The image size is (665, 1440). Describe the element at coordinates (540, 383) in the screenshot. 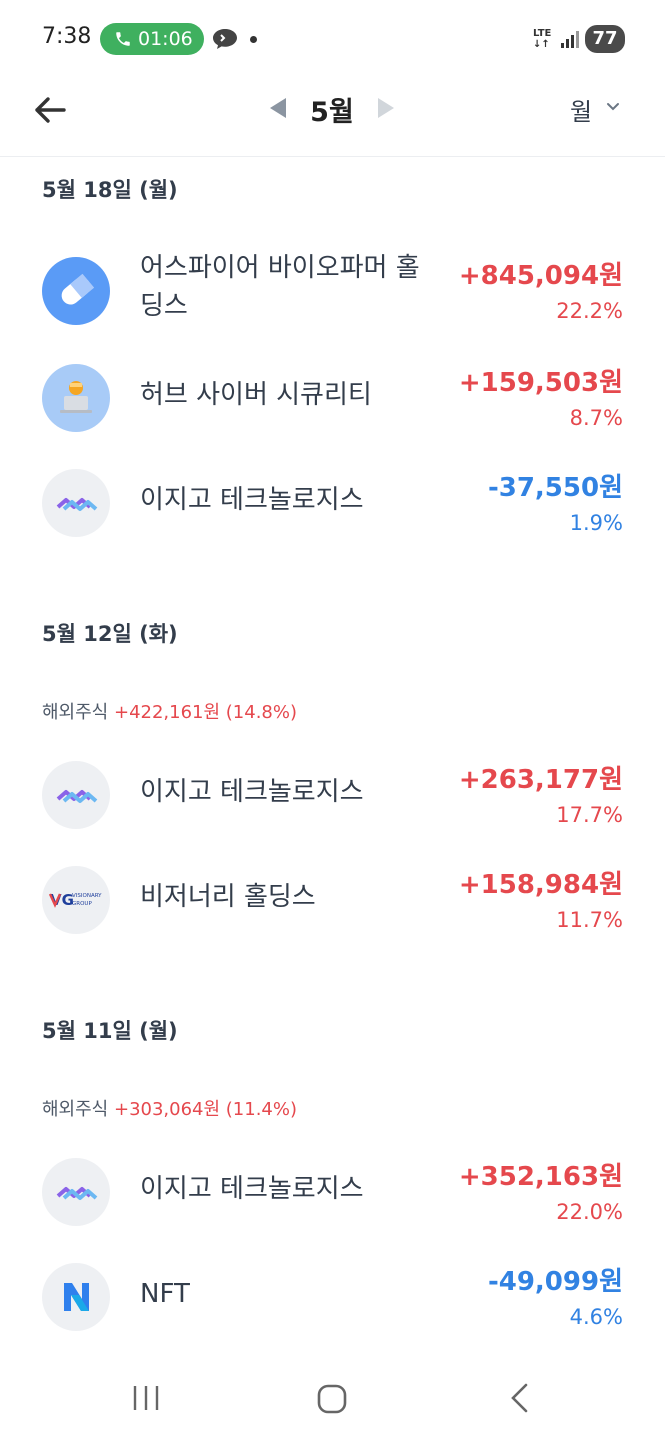

I see `profit-amount: +159,503원` at that location.